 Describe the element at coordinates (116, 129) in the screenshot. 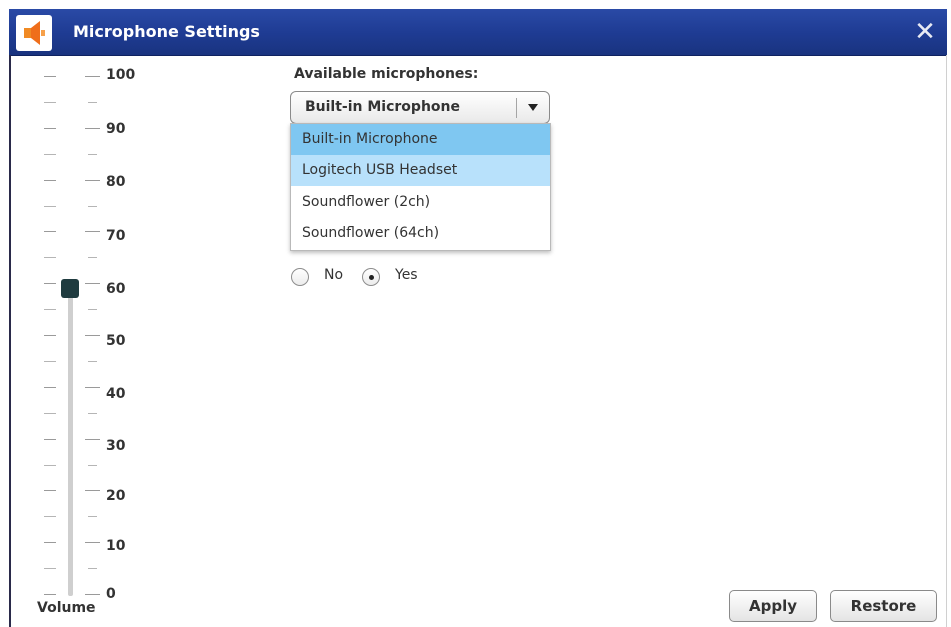

I see `scale-label: 90` at that location.